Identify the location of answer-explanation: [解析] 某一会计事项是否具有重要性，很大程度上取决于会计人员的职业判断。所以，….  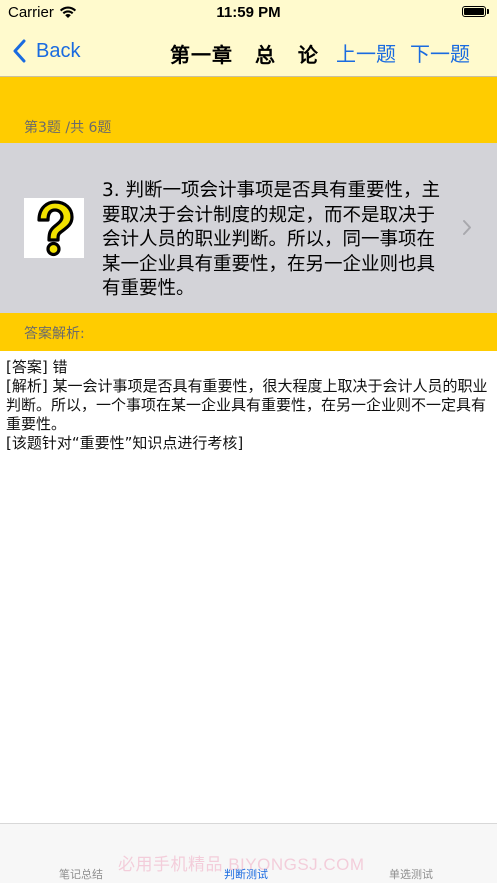
(247, 405).